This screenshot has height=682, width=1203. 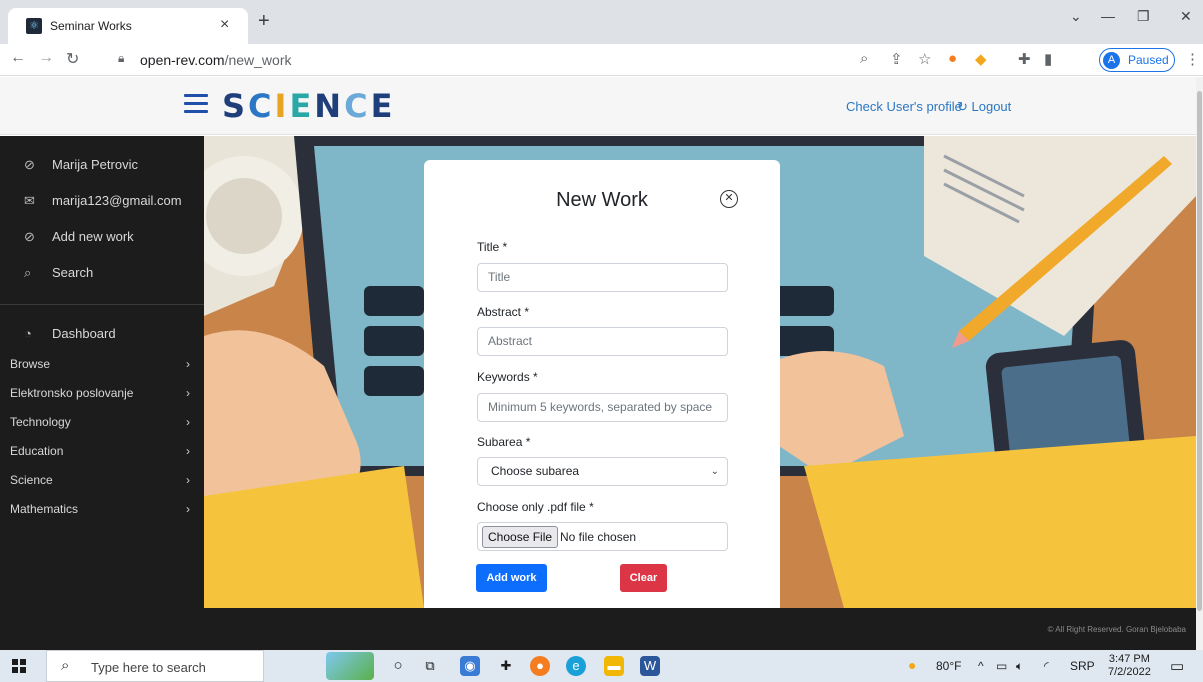 I want to click on file-status: No file chosen, so click(x=598, y=537).